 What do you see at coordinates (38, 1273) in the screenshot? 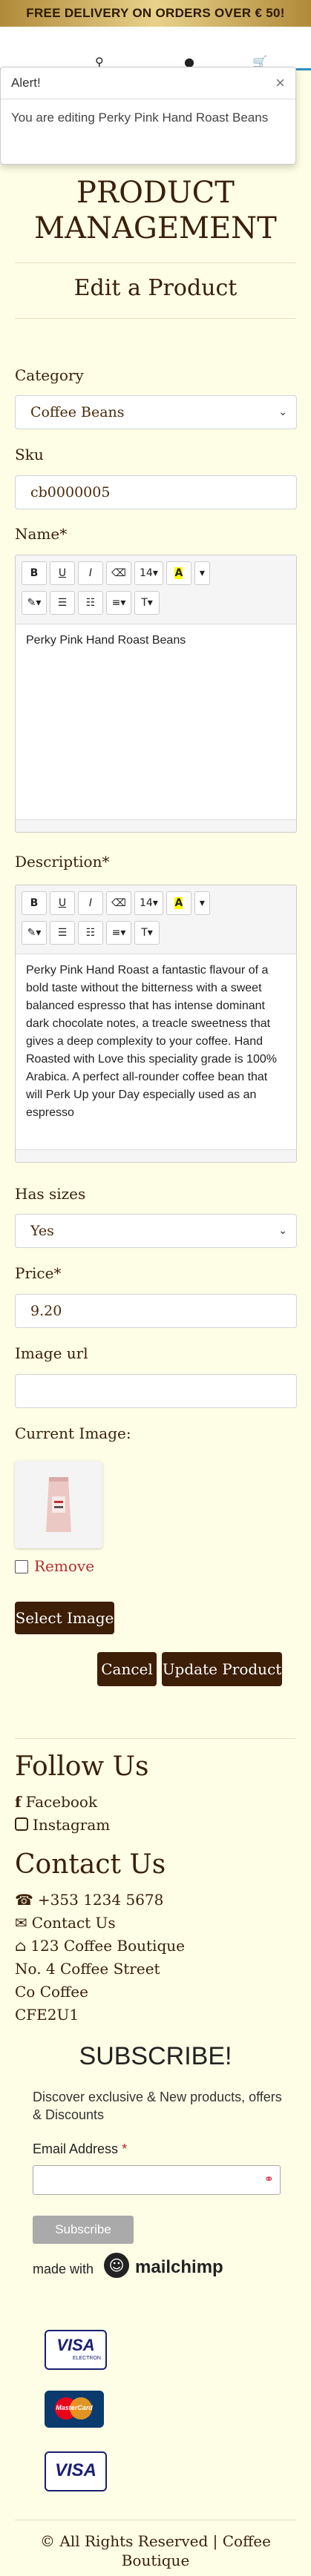
I see `price-label: Price*` at bounding box center [38, 1273].